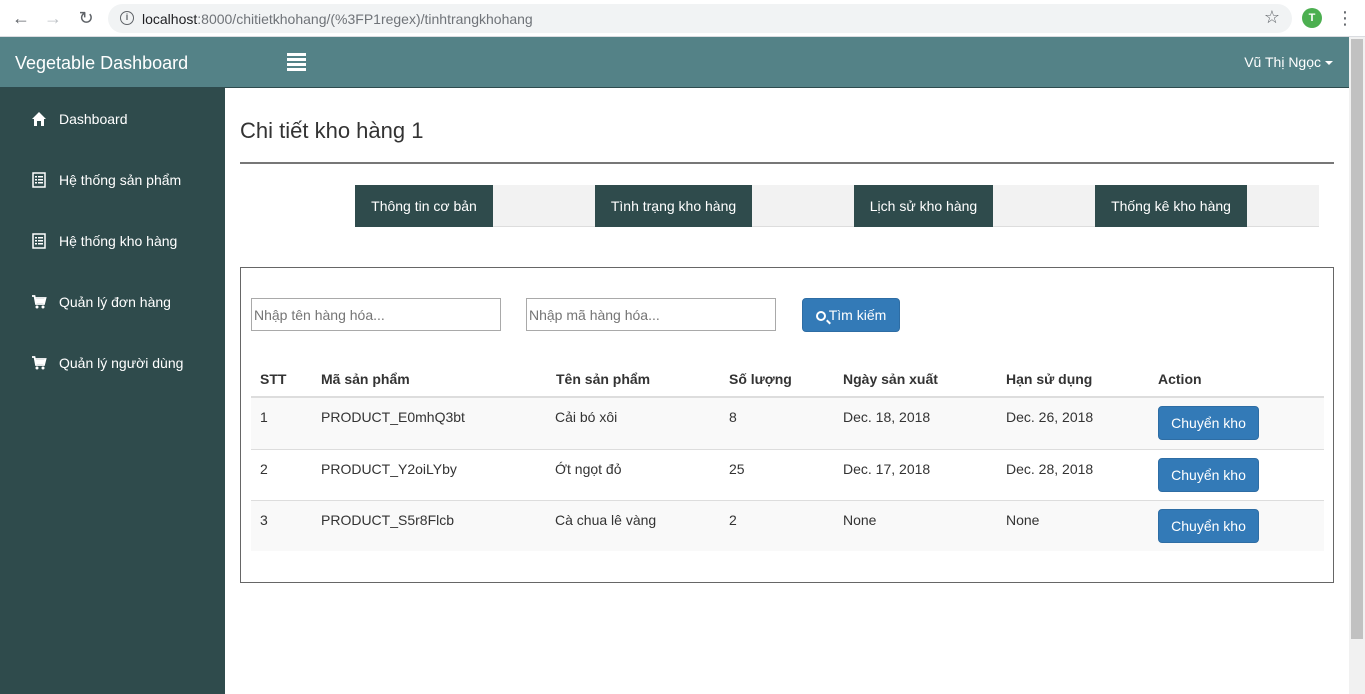  I want to click on column-header: Ngày sản xuất, so click(890, 379).